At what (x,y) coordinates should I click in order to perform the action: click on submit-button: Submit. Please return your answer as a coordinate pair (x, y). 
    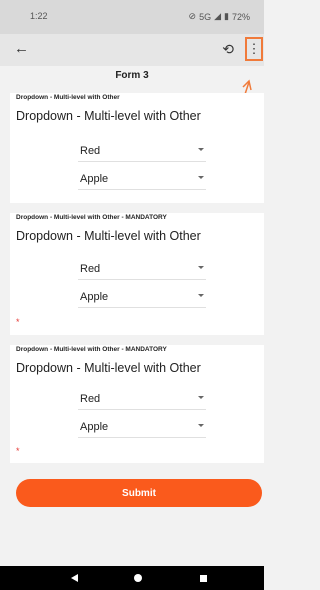
    Looking at the image, I should click on (139, 493).